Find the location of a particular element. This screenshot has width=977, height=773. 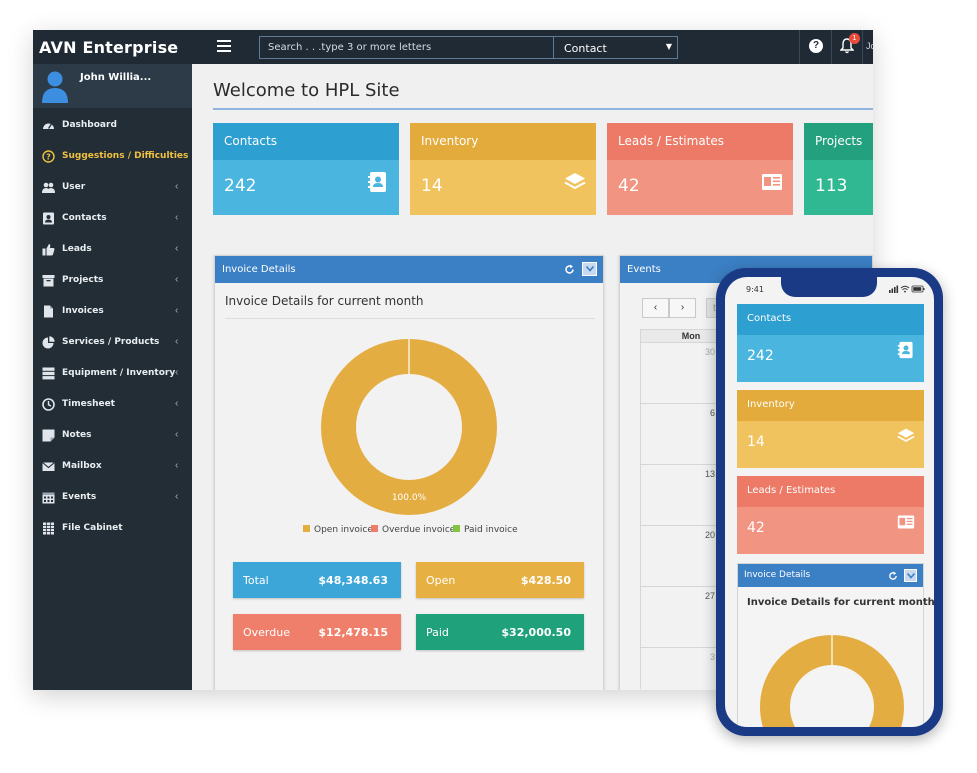

stat-card-inventory: Inventory 14 is located at coordinates (503, 169).